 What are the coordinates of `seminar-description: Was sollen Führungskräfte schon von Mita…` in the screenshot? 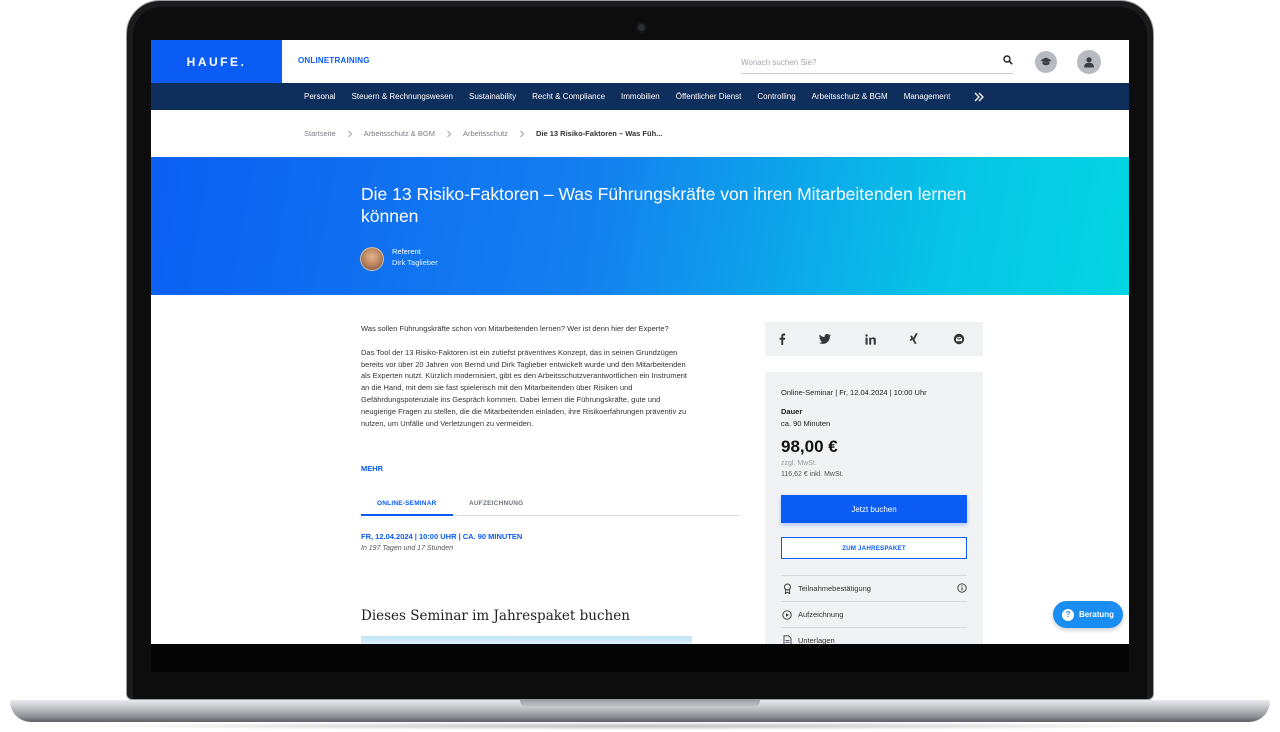 It's located at (526, 382).